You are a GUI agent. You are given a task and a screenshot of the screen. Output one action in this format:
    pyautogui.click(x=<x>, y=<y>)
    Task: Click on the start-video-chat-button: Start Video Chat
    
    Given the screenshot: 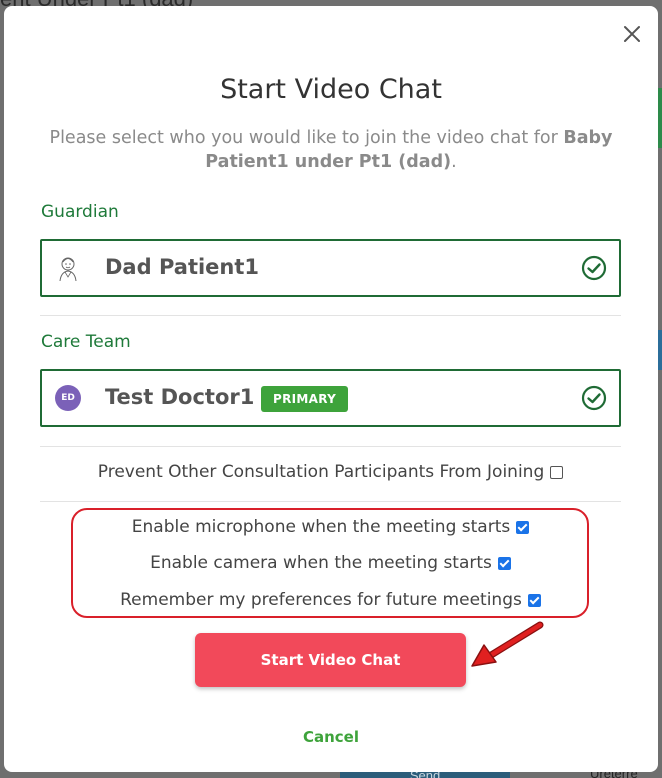 What is the action you would take?
    pyautogui.click(x=330, y=660)
    